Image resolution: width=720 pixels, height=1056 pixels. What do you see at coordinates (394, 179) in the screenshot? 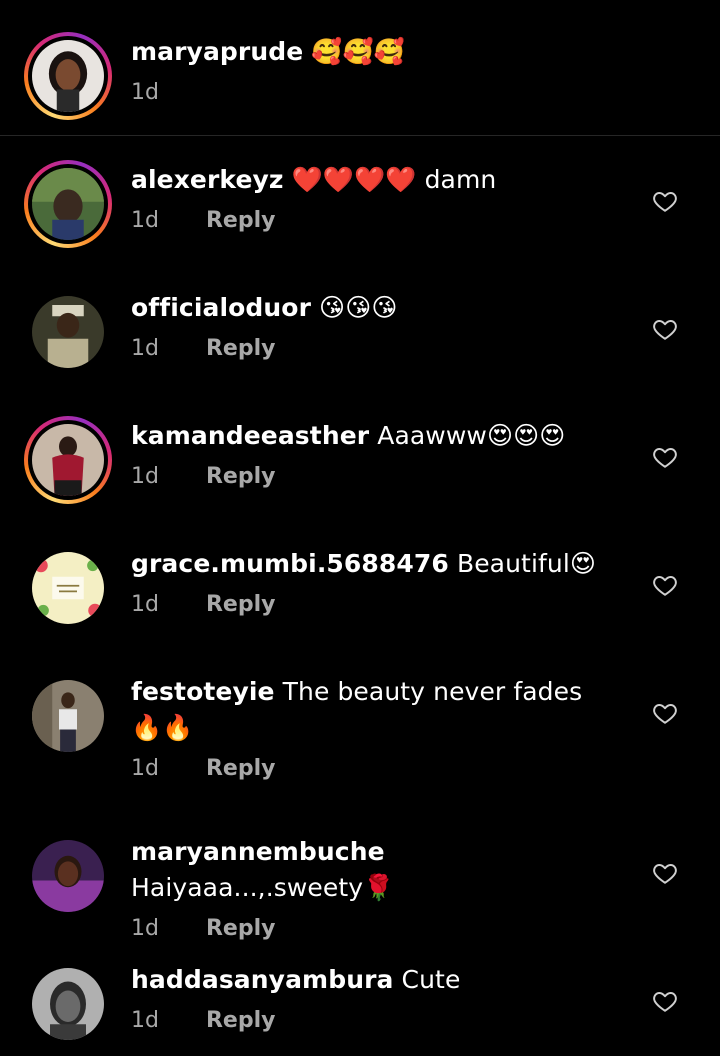
I see `comment-text: ❤️❤️❤️❤️ damn` at bounding box center [394, 179].